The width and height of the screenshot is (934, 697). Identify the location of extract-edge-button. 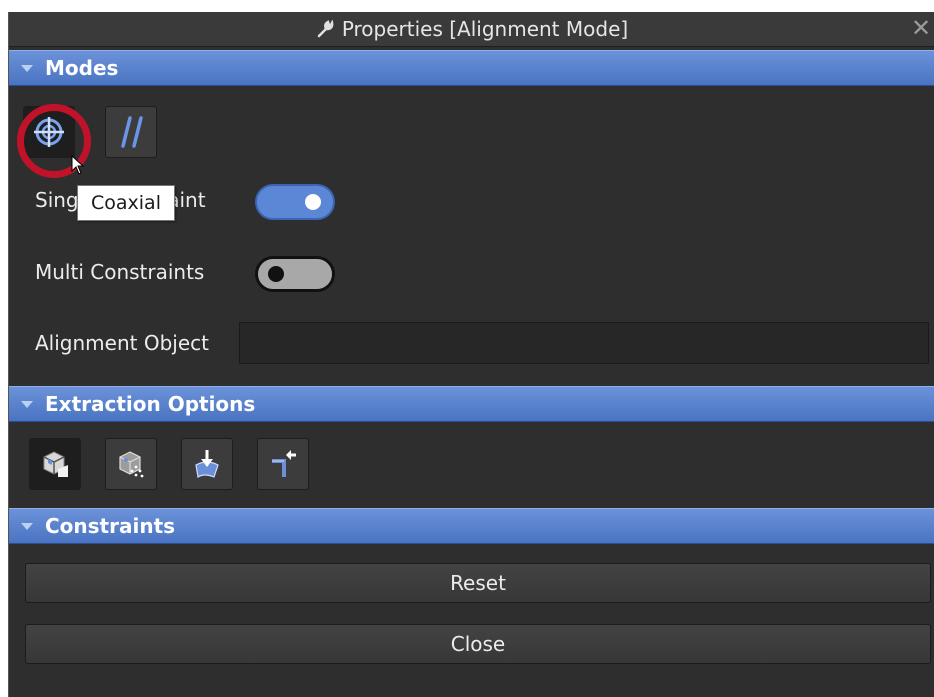
(283, 464).